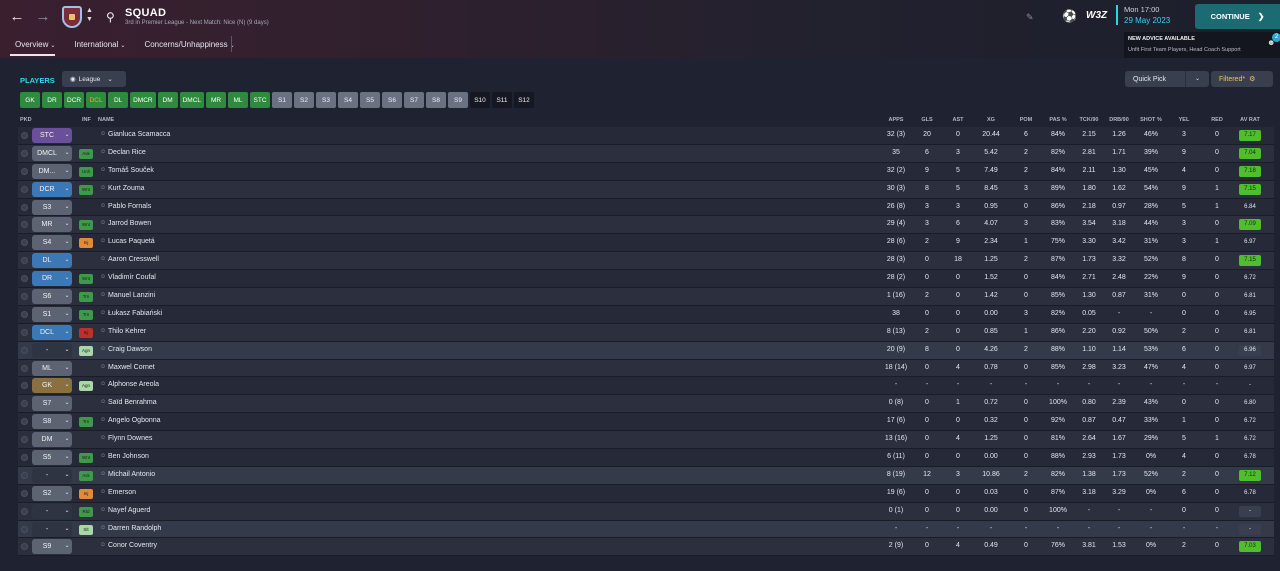  What do you see at coordinates (133, 384) in the screenshot?
I see `player-name: Alphonse Areola` at bounding box center [133, 384].